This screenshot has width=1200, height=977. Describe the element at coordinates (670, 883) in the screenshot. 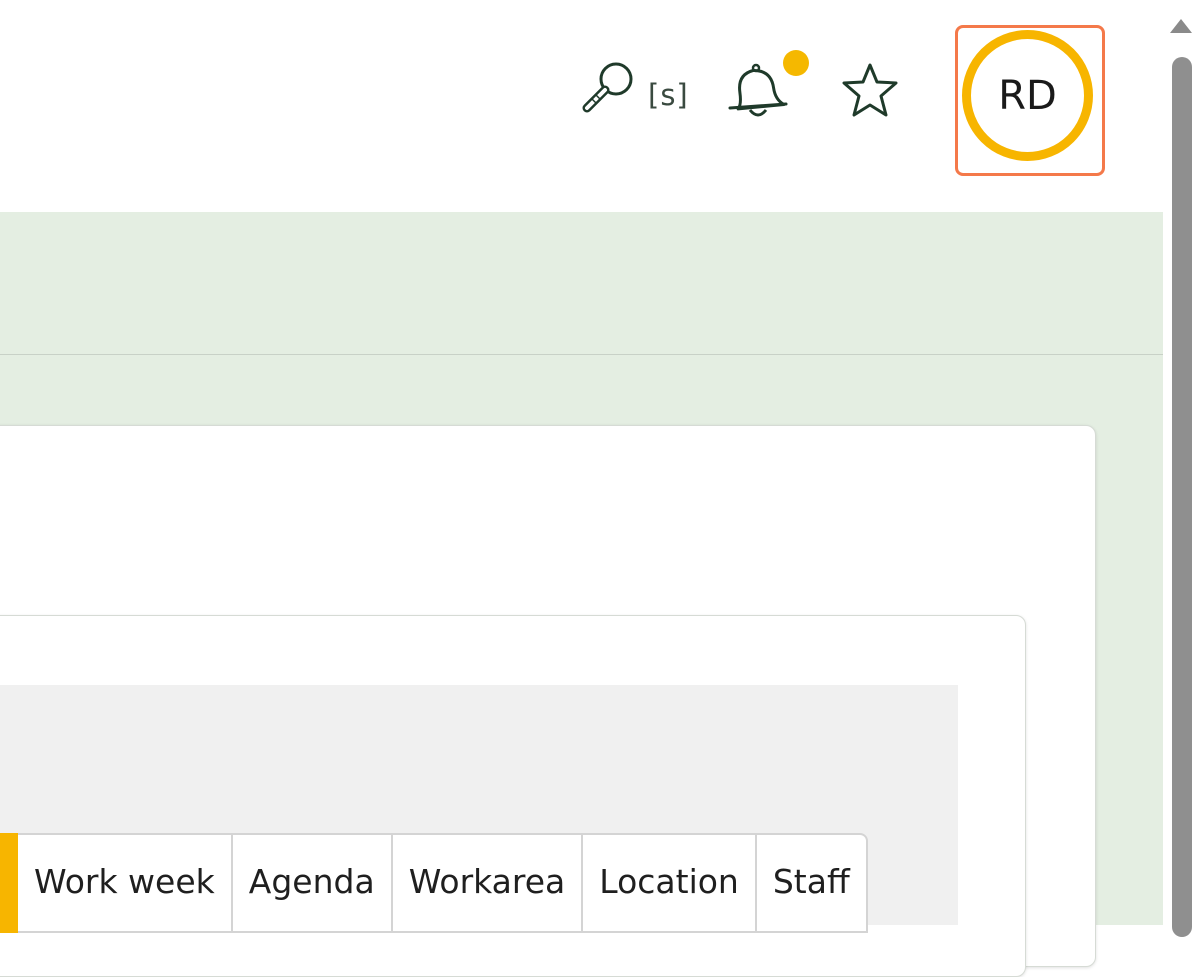

I see `tab-location: Location` at that location.